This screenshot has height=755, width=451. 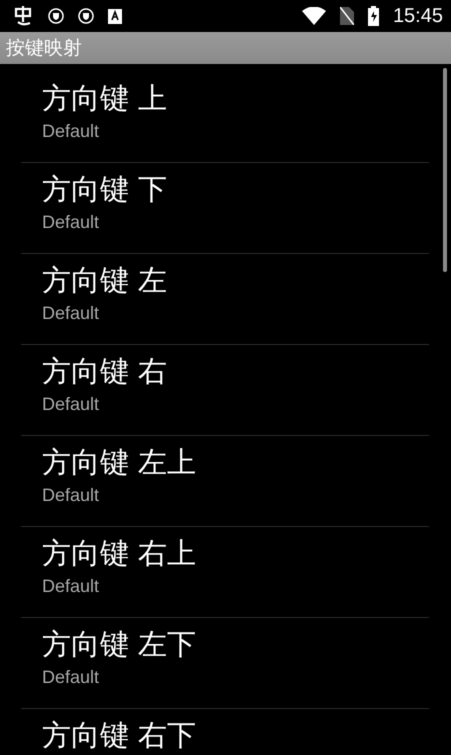 What do you see at coordinates (225, 299) in the screenshot?
I see `list-item: 方向键 左 Default` at bounding box center [225, 299].